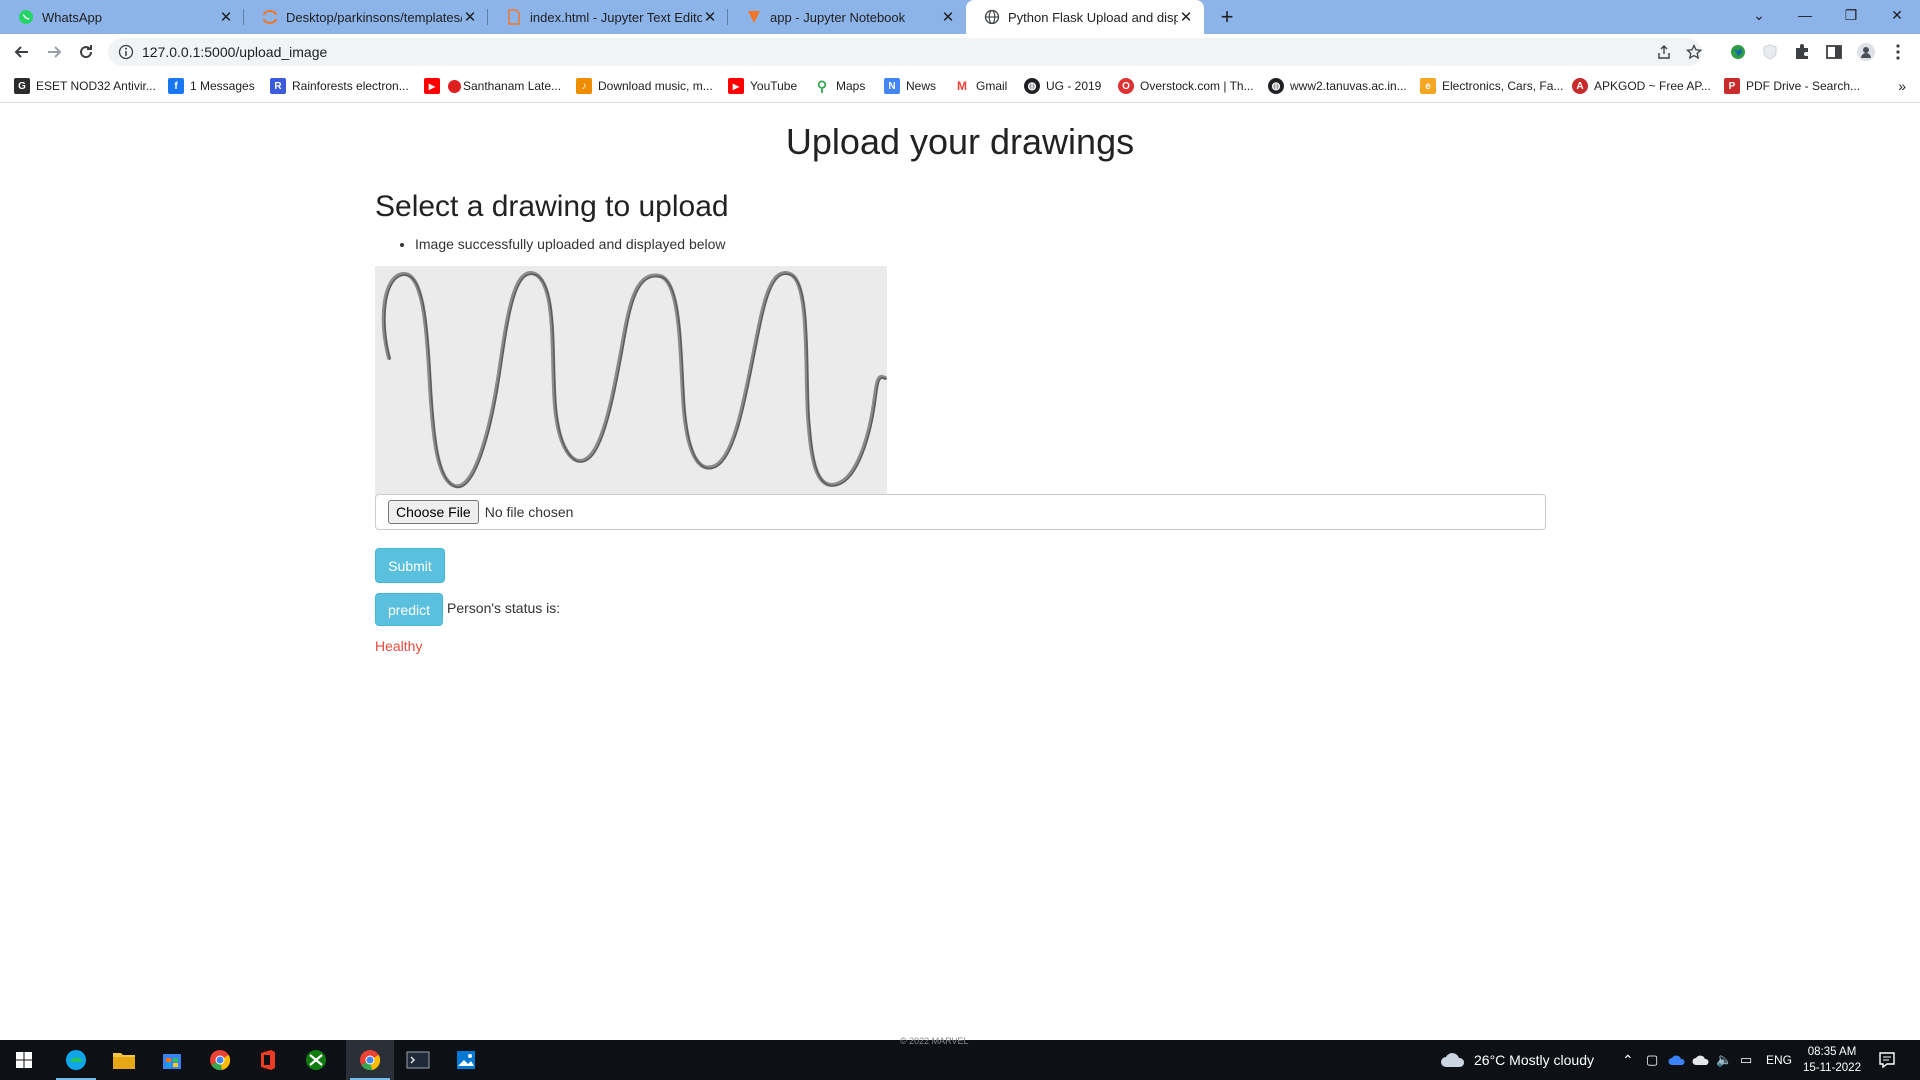  I want to click on chrome-app, so click(220, 1060).